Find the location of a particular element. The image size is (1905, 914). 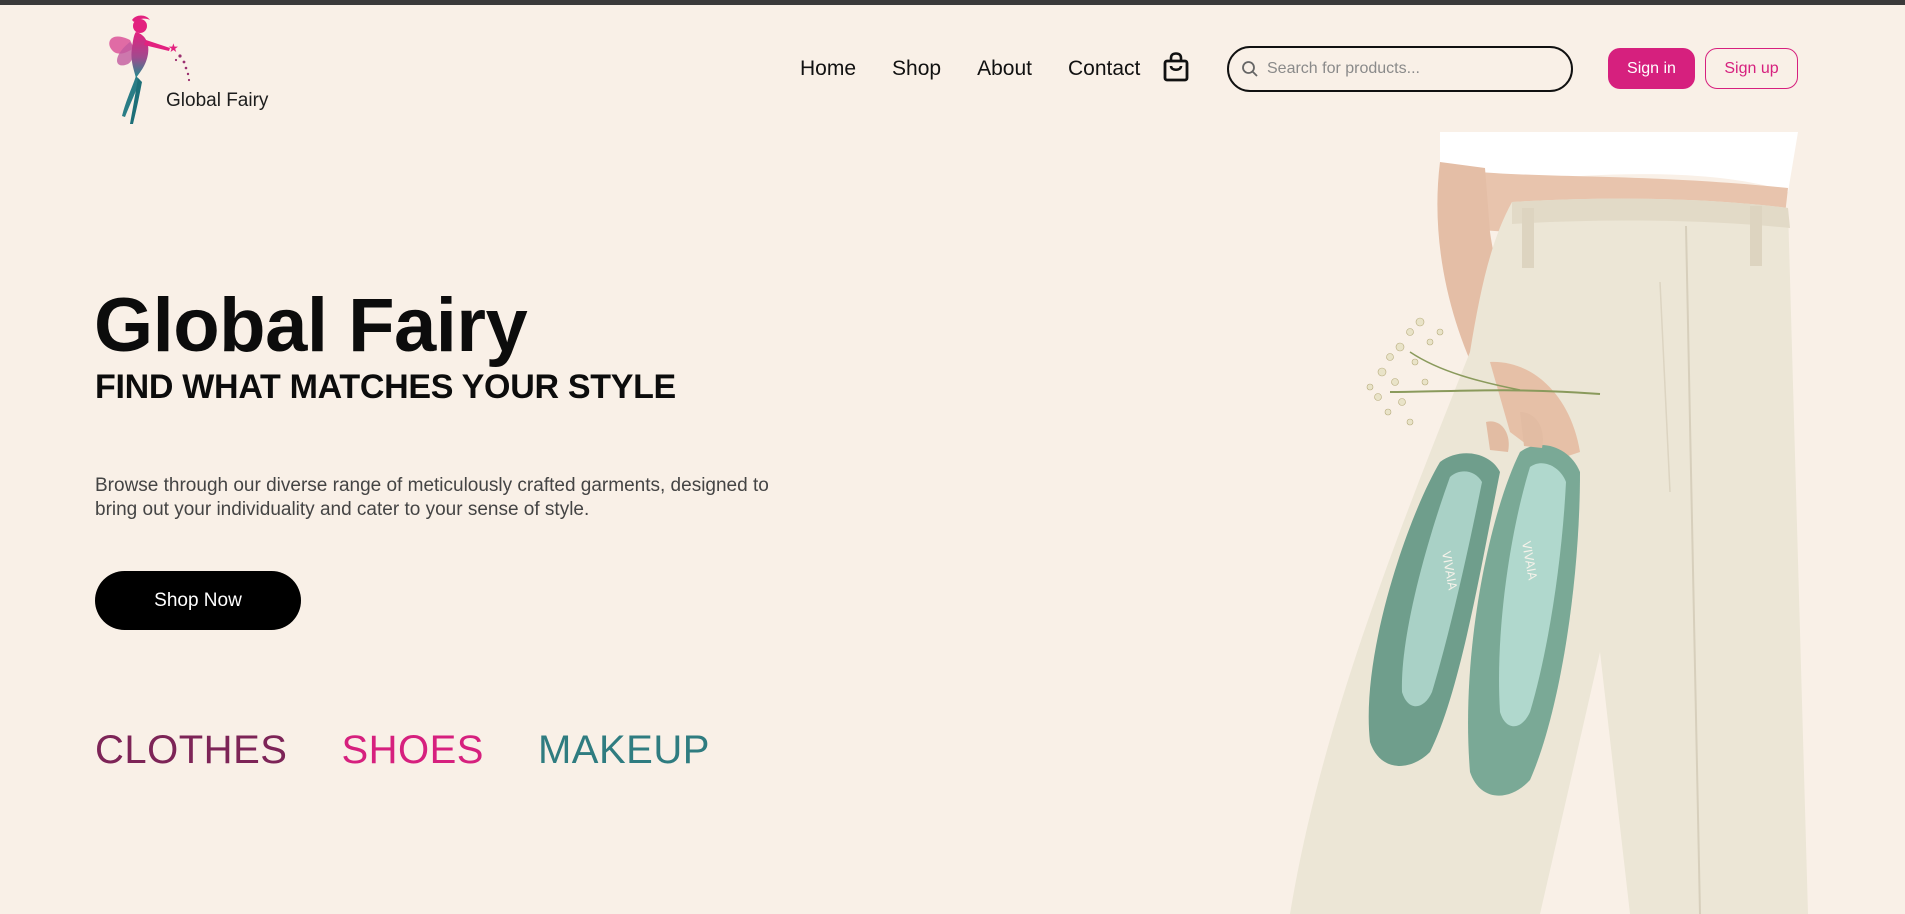

category-makeup-link: MAKEUP is located at coordinates (624, 750).